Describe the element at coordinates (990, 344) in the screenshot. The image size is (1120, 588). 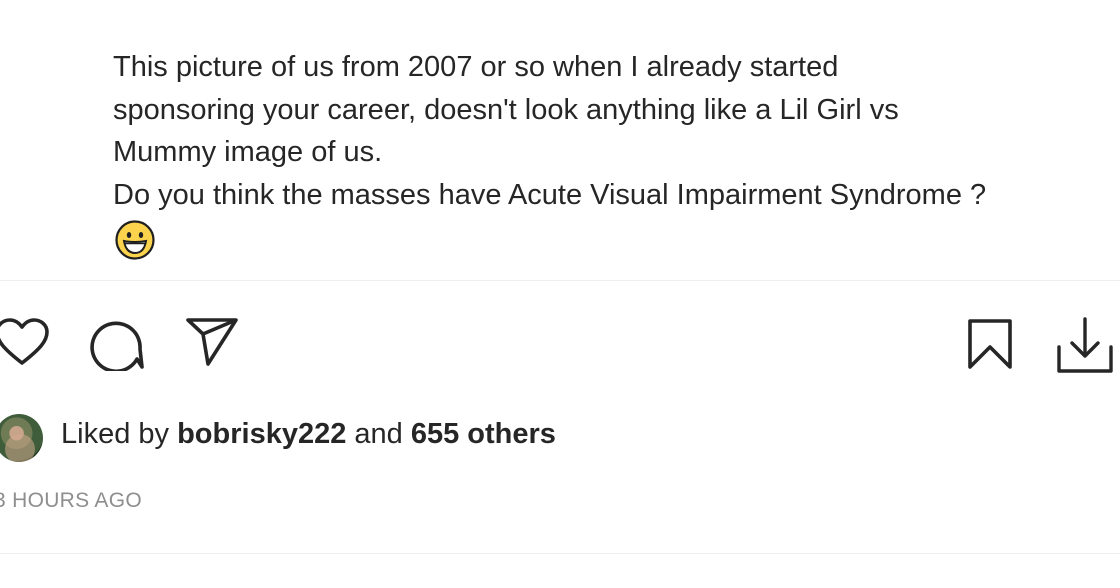
I see `bookmark-icon` at that location.